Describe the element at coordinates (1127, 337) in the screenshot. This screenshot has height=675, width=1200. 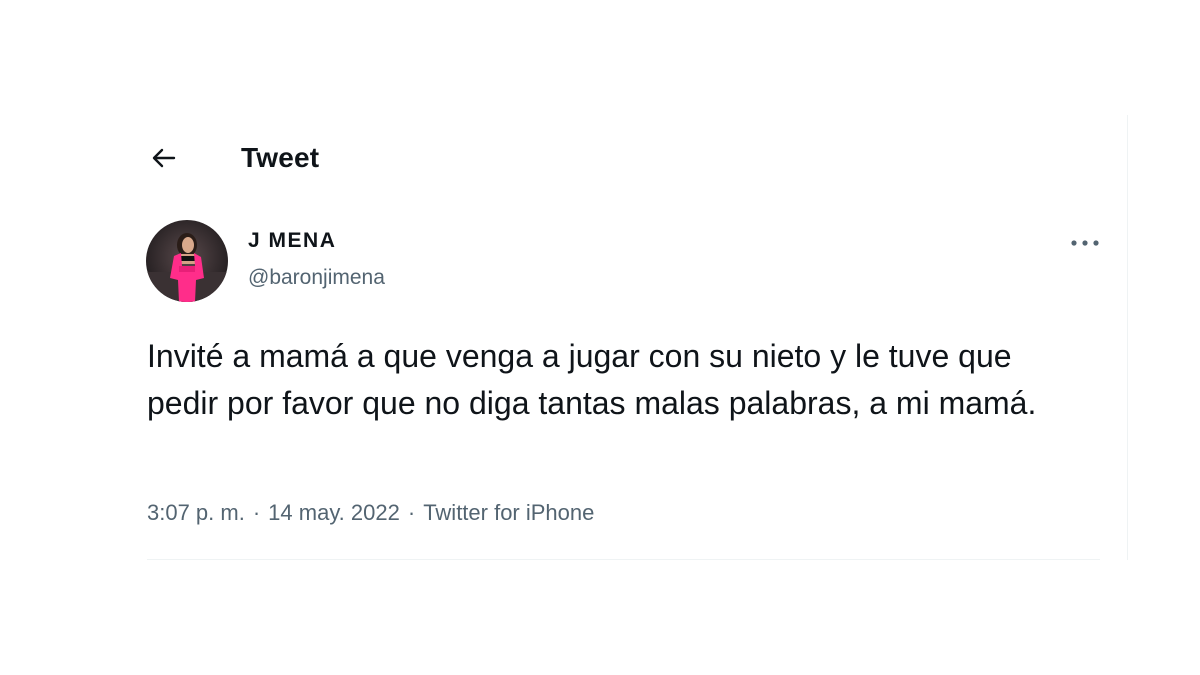
I see `column-divider` at that location.